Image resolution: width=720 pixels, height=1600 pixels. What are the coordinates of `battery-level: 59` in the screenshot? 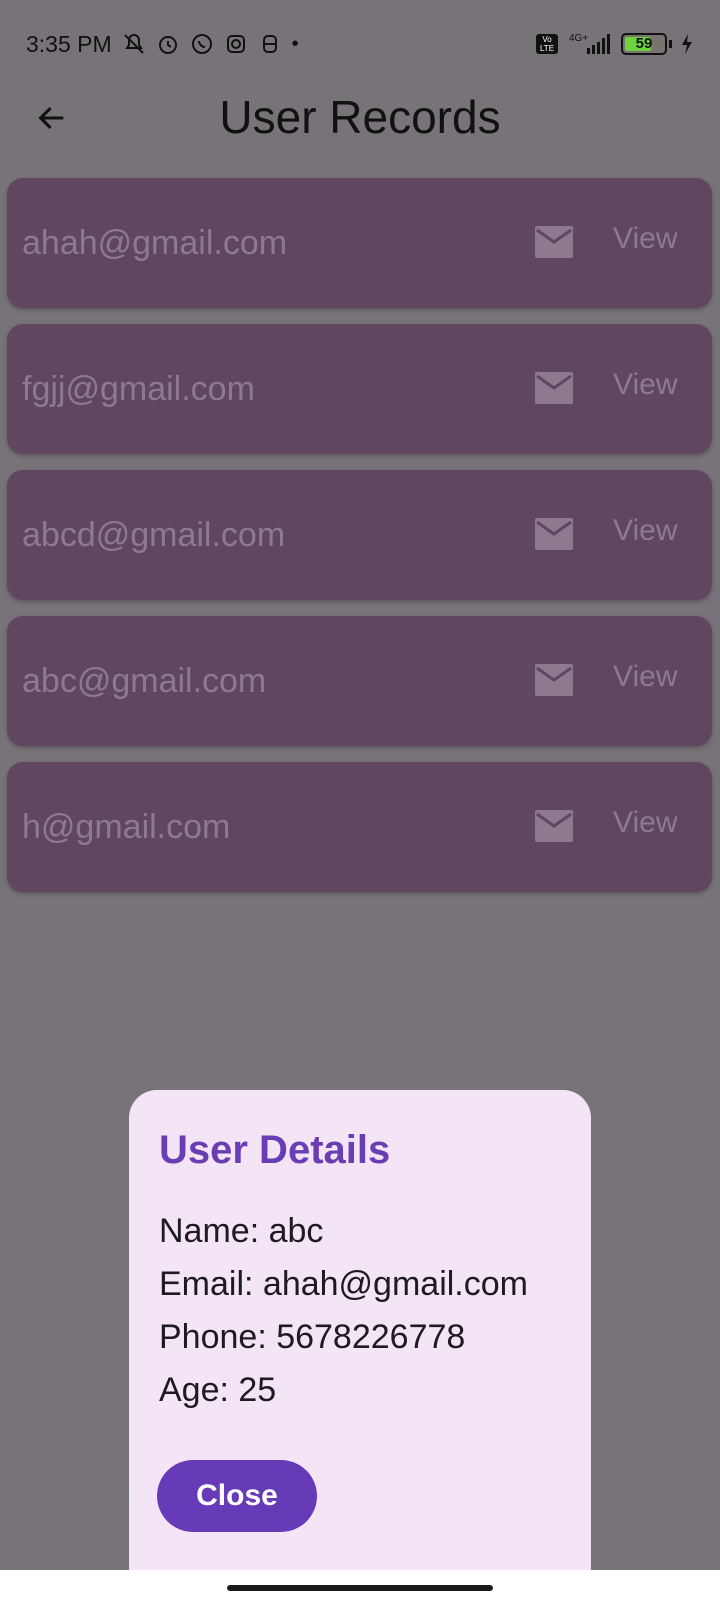 It's located at (644, 43).